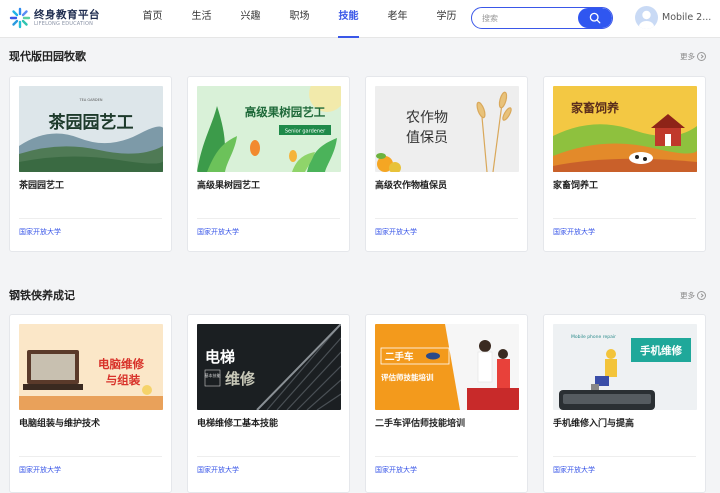 The width and height of the screenshot is (720, 493). I want to click on main-nav: 首页 生活 兴趣 职场 技能 老年 学历, so click(299, 19).